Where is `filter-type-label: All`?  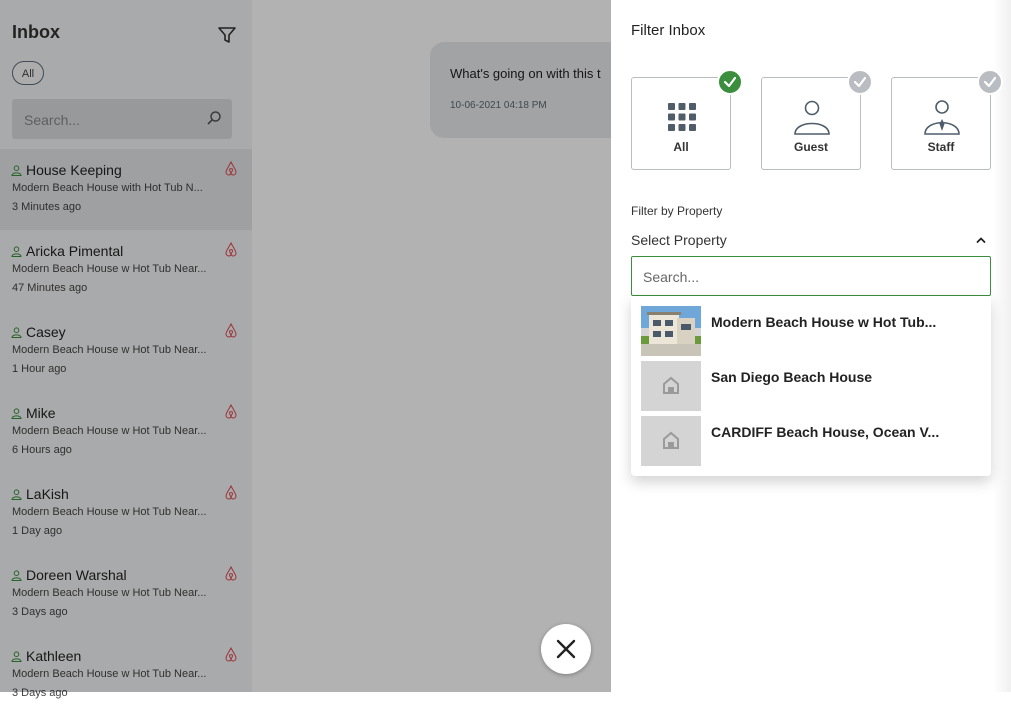
filter-type-label: All is located at coordinates (681, 147).